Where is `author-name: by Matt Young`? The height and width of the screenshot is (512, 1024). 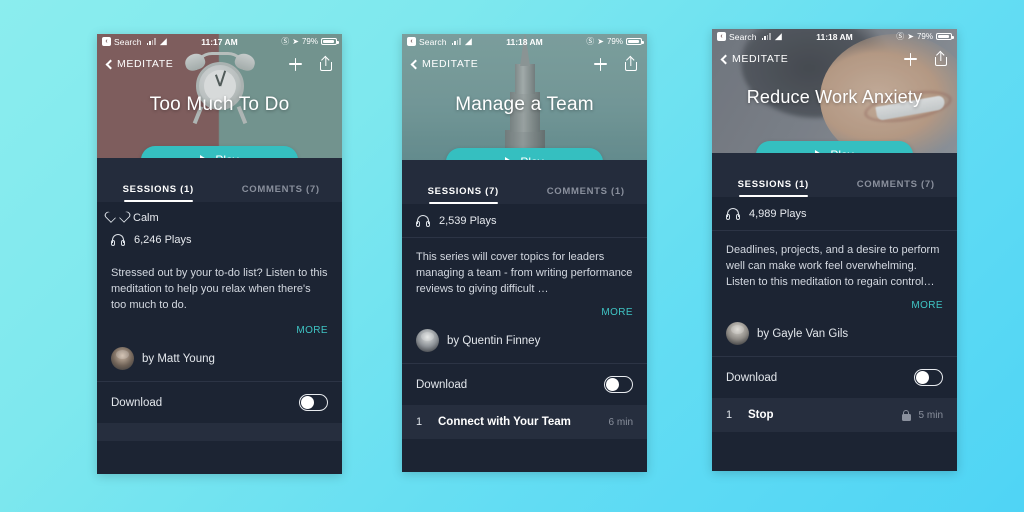
author-name: by Matt Young is located at coordinates (178, 358).